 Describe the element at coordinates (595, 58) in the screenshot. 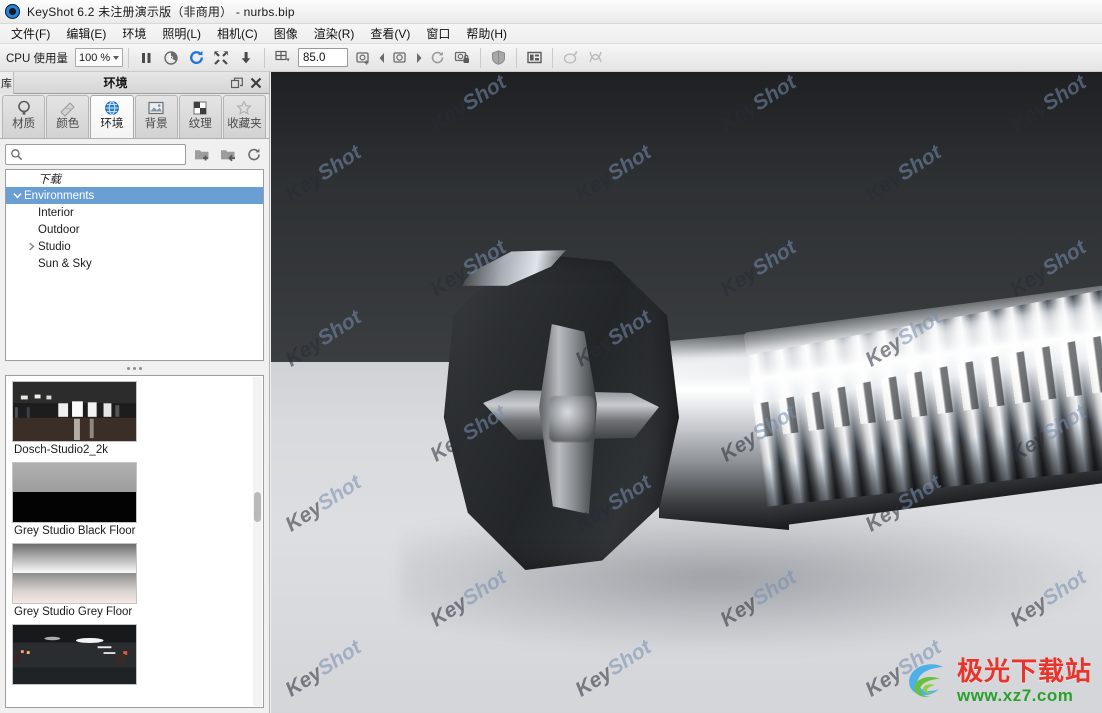

I see `nurbs-icon` at that location.